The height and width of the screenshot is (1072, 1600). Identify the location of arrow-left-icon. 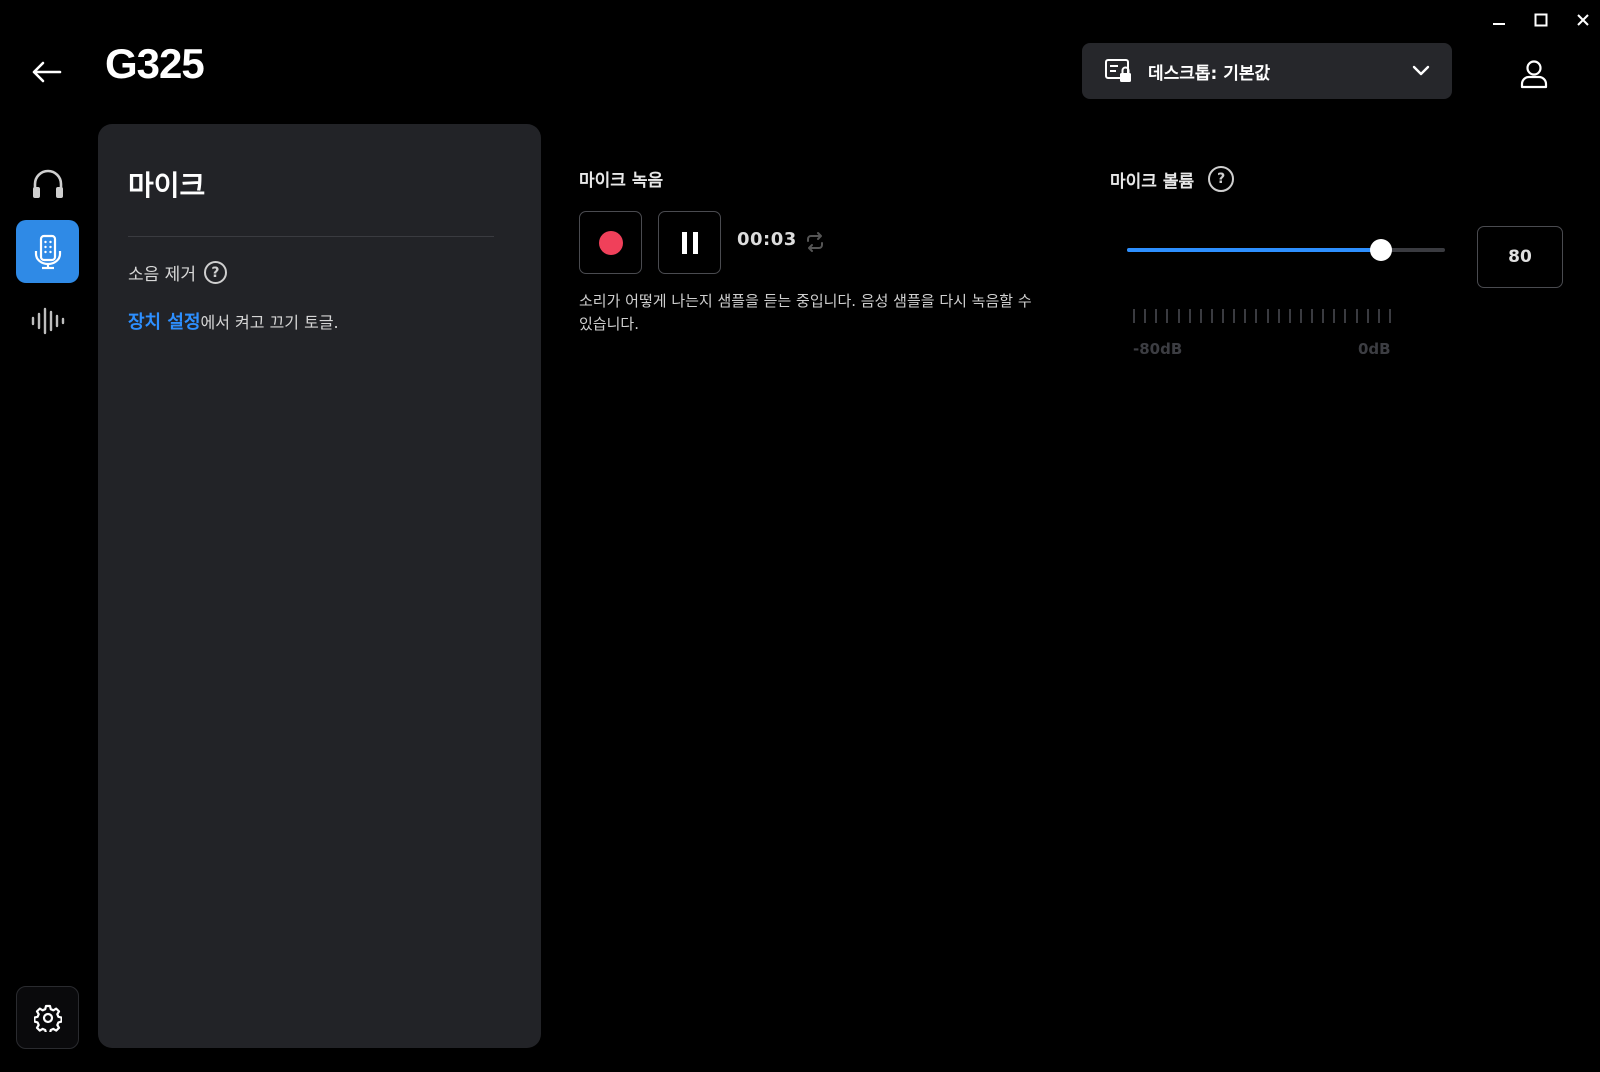
(47, 72).